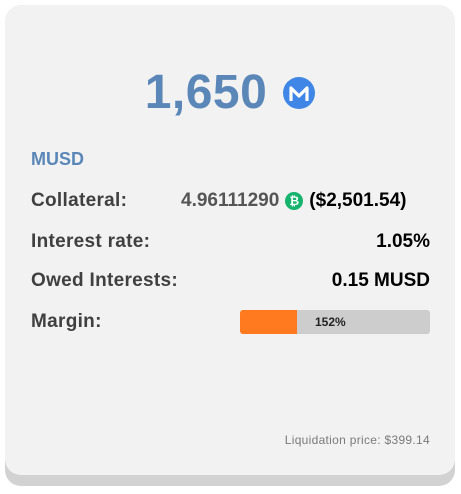  I want to click on margin-value: 152%, so click(330, 322).